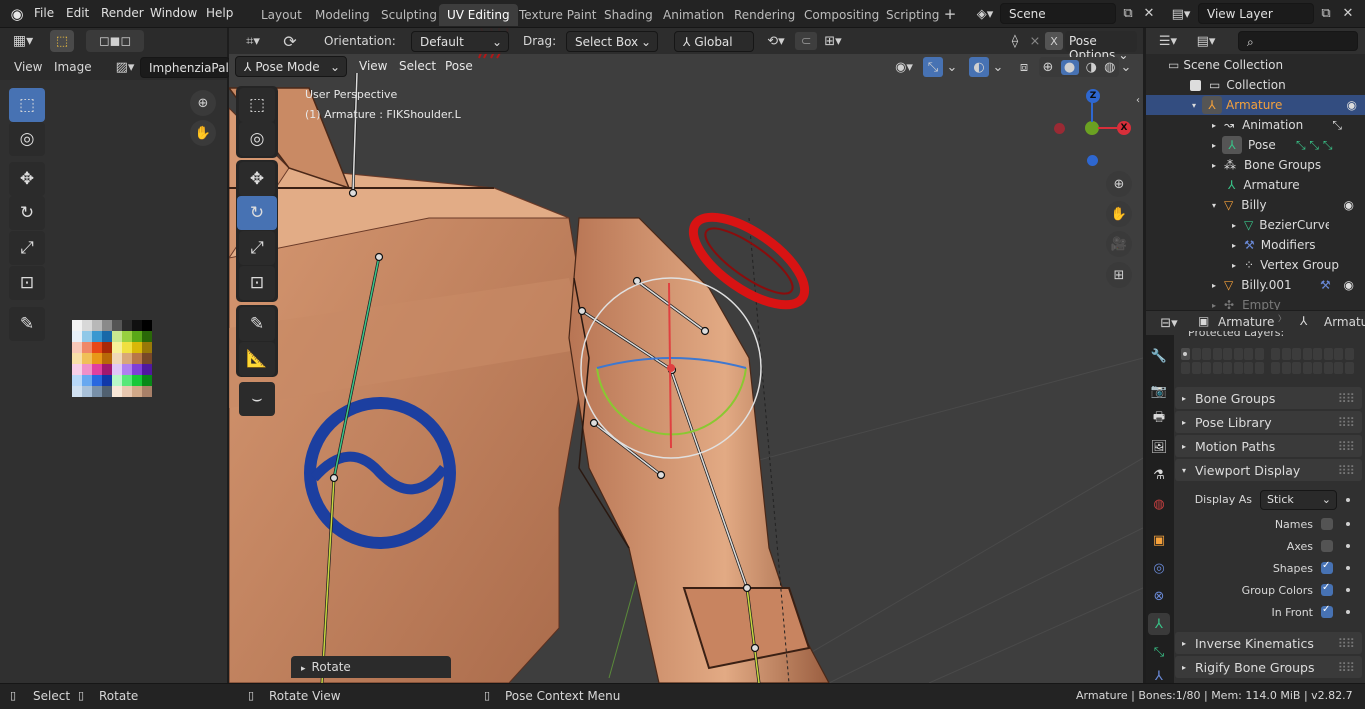 This screenshot has height=709, width=1365. I want to click on select-box-tool: ⬚, so click(27, 105).